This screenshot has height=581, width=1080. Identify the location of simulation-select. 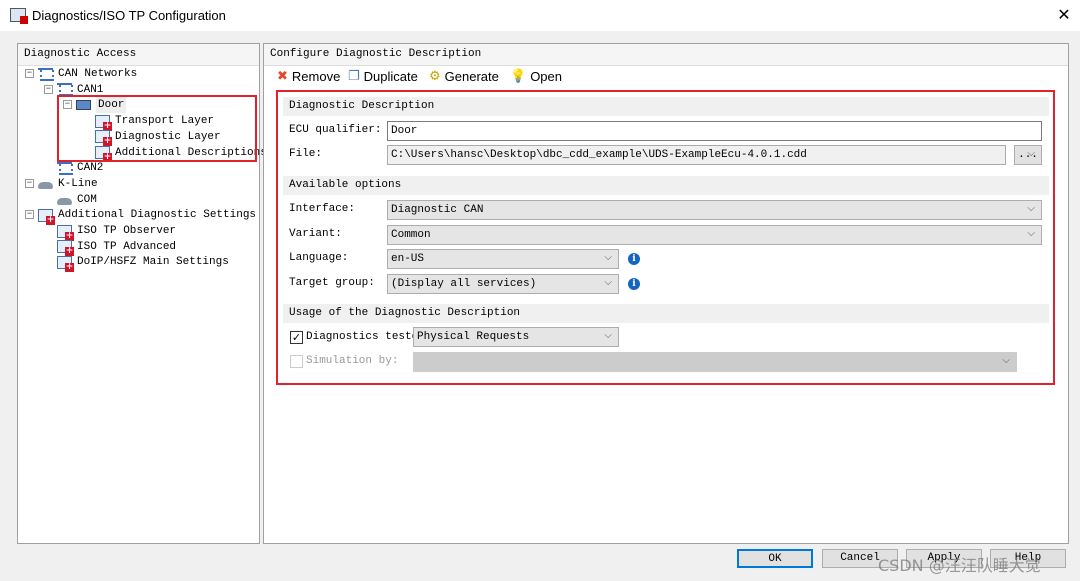
(715, 362).